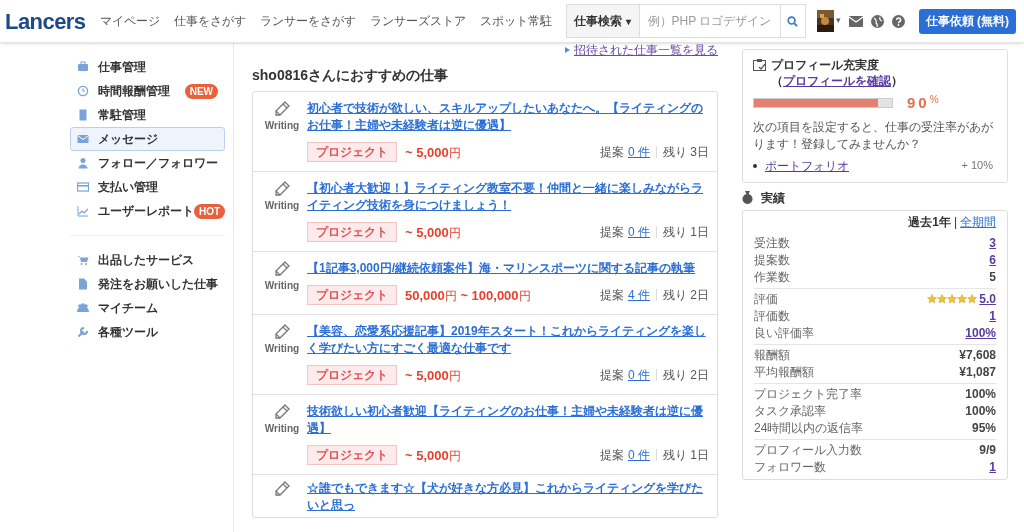 The image size is (1024, 532). Describe the element at coordinates (977, 166) in the screenshot. I see `gain-value: + 10%` at that location.